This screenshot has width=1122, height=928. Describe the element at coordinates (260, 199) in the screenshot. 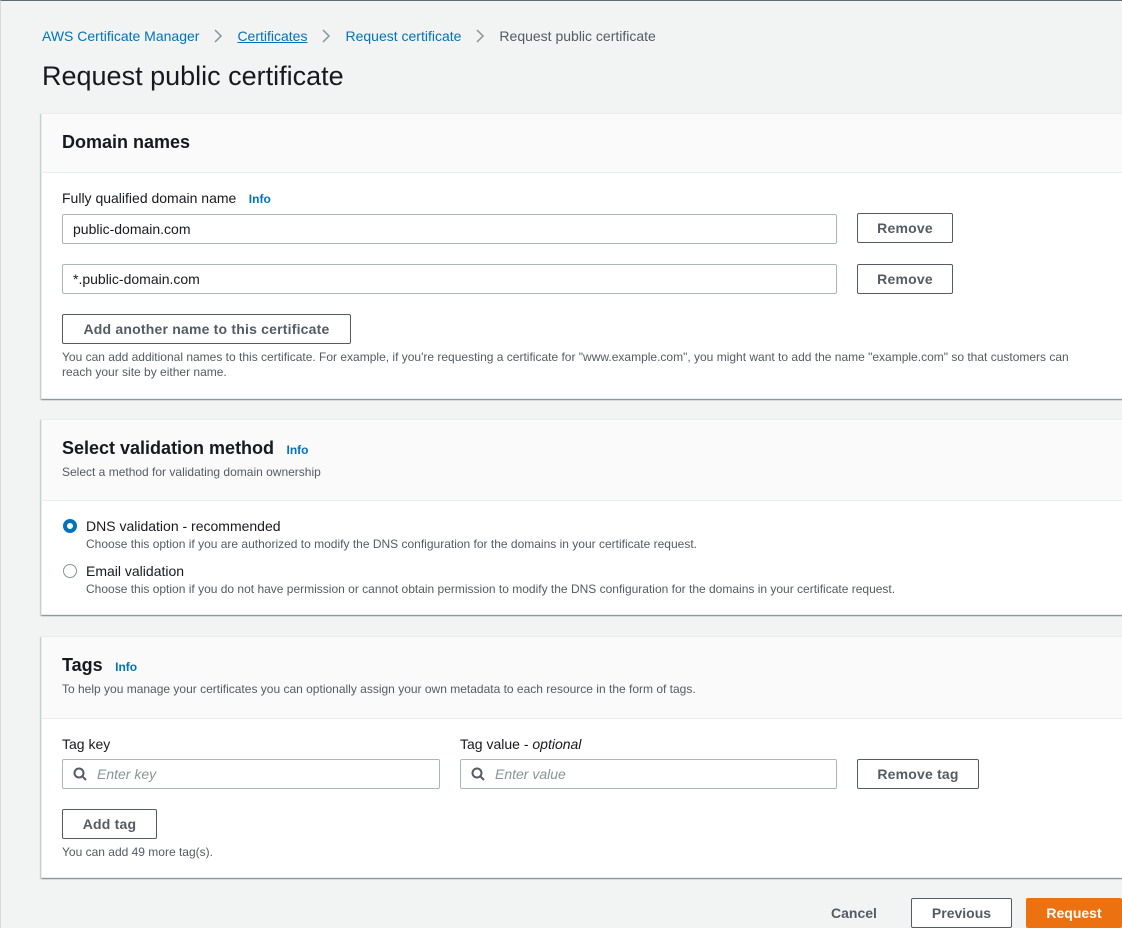

I see `fqdn-info-link: Info` at that location.